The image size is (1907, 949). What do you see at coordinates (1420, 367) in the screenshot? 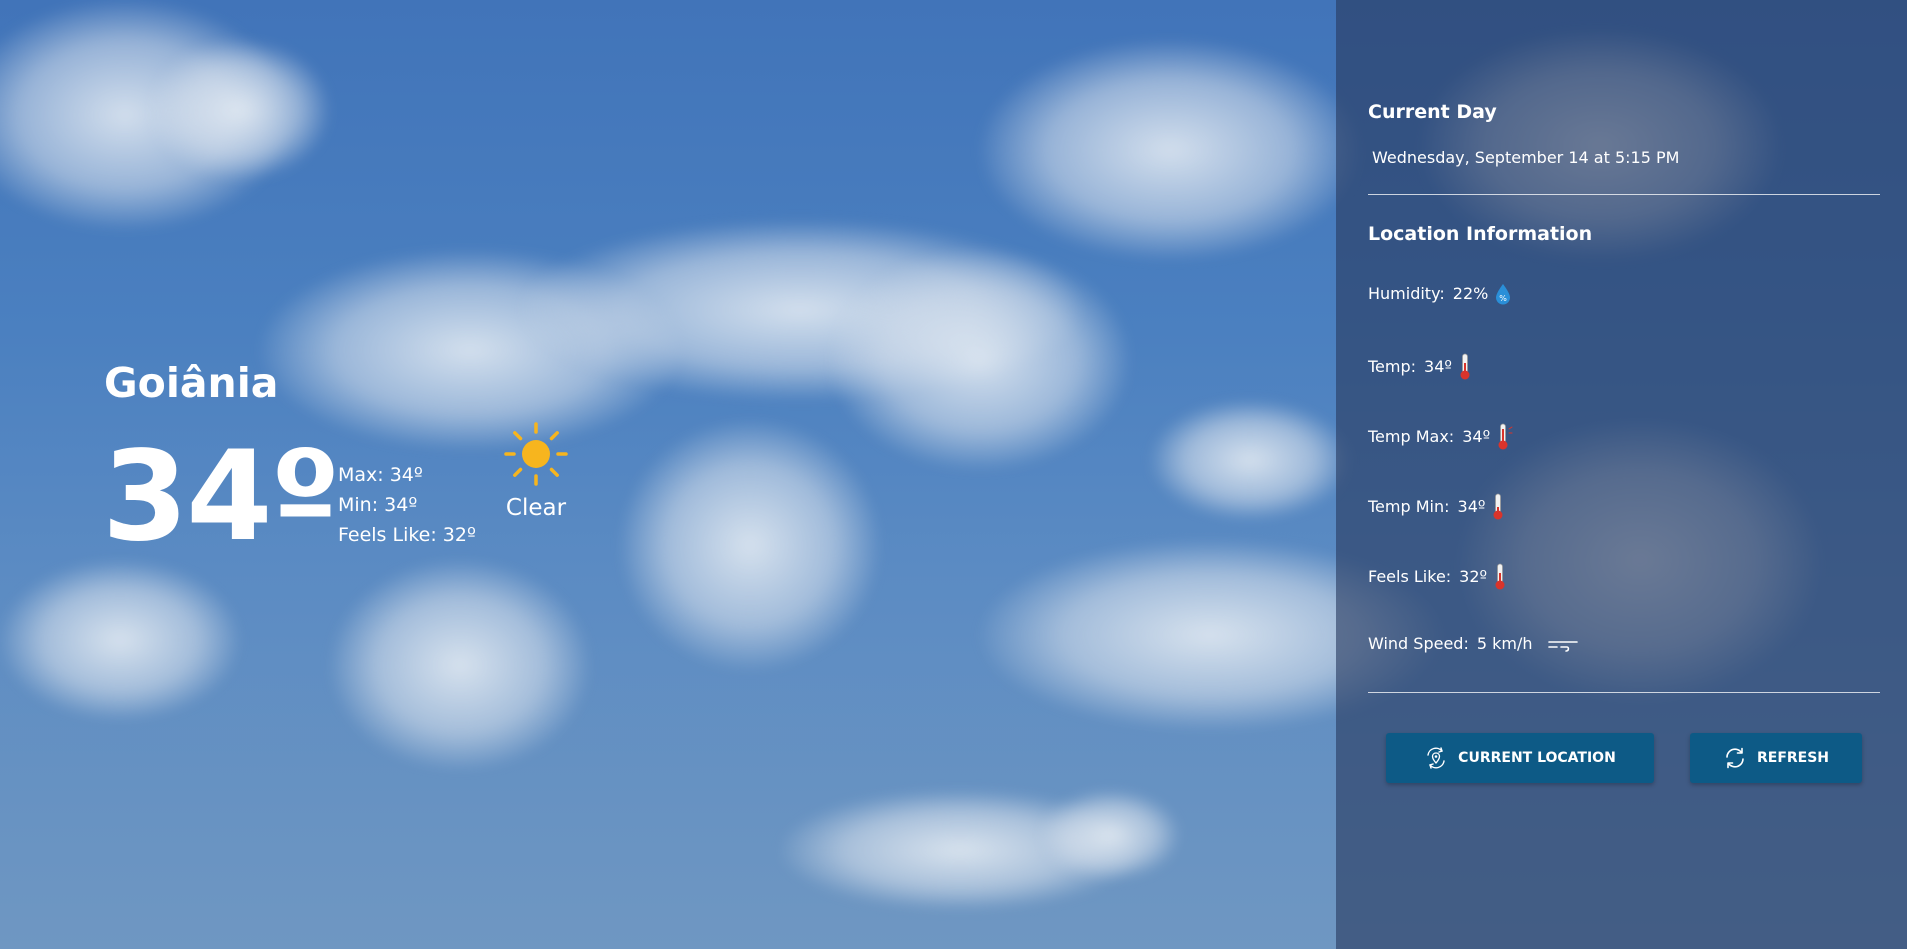
I see `temp-row: Temp: 34º` at bounding box center [1420, 367].